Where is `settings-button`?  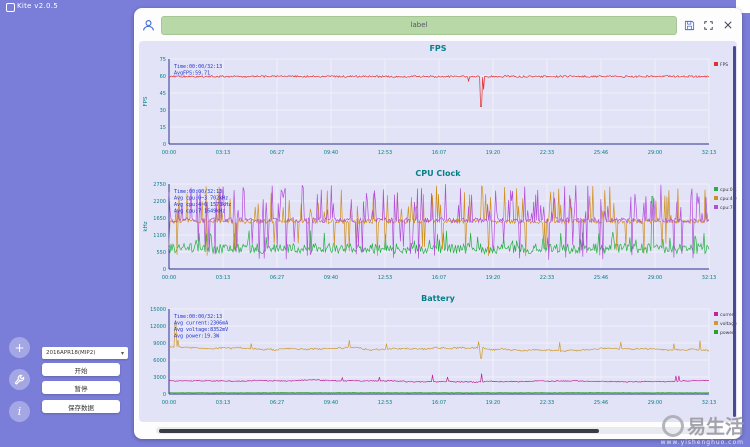 settings-button is located at coordinates (19, 379).